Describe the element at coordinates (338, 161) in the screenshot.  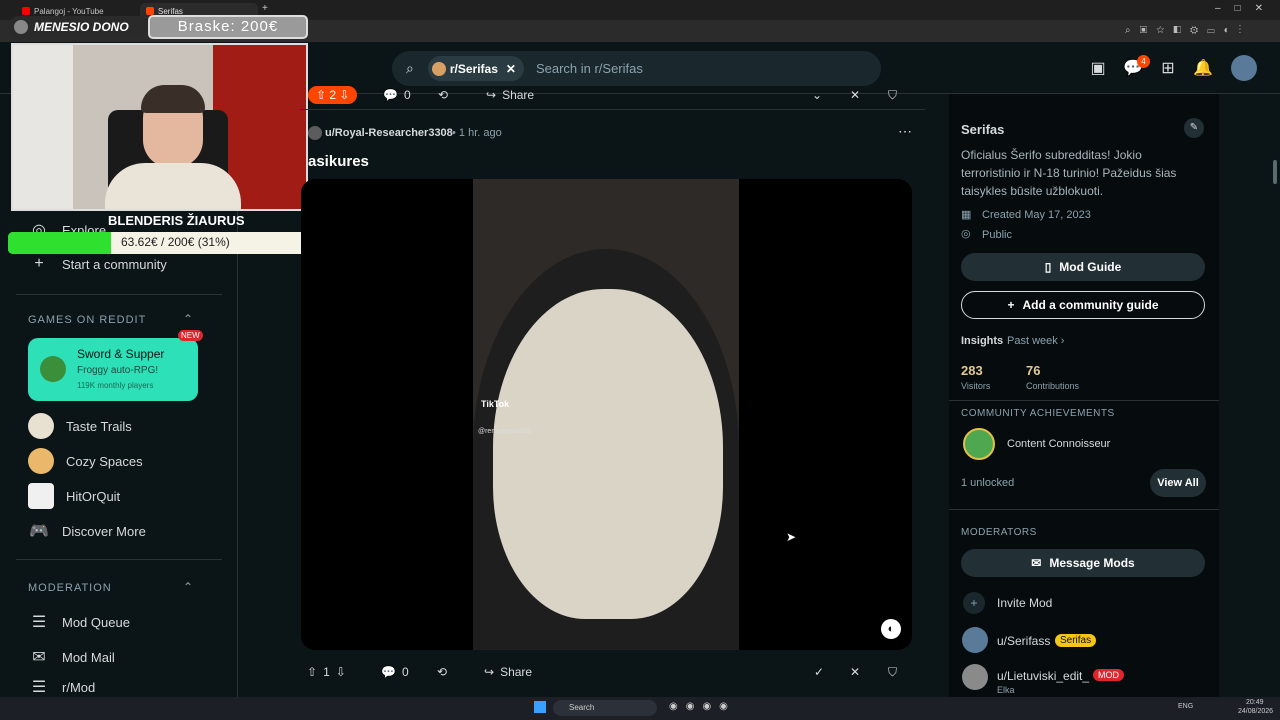
I see `post-title: asikures` at that location.